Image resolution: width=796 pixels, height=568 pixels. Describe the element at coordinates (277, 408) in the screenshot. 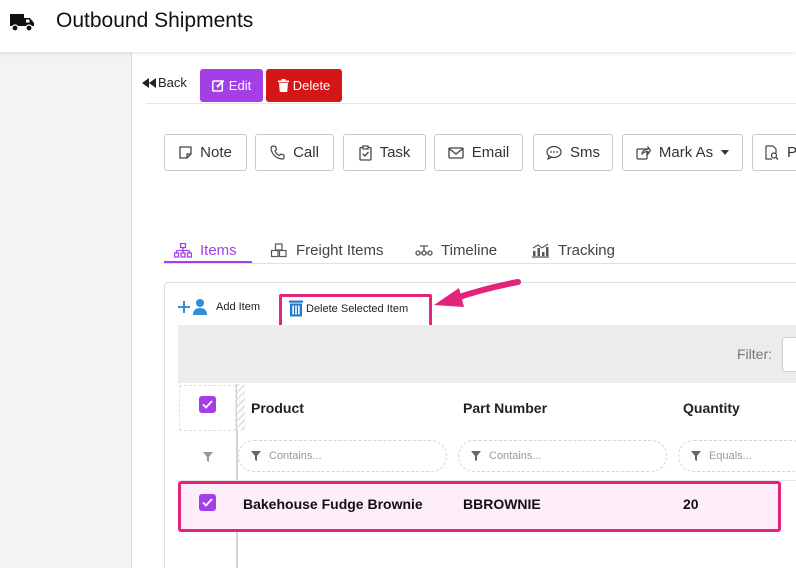

I see `column-header-product: Product` at that location.